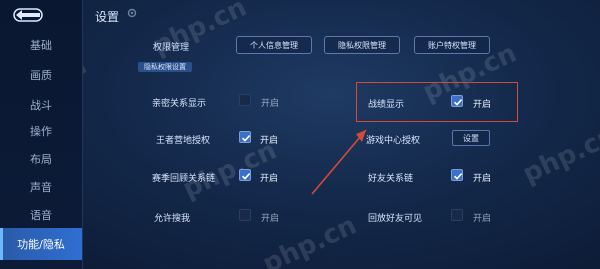 The width and height of the screenshot is (600, 269). Describe the element at coordinates (171, 48) in the screenshot. I see `tabs-group-label: 权限管理` at that location.